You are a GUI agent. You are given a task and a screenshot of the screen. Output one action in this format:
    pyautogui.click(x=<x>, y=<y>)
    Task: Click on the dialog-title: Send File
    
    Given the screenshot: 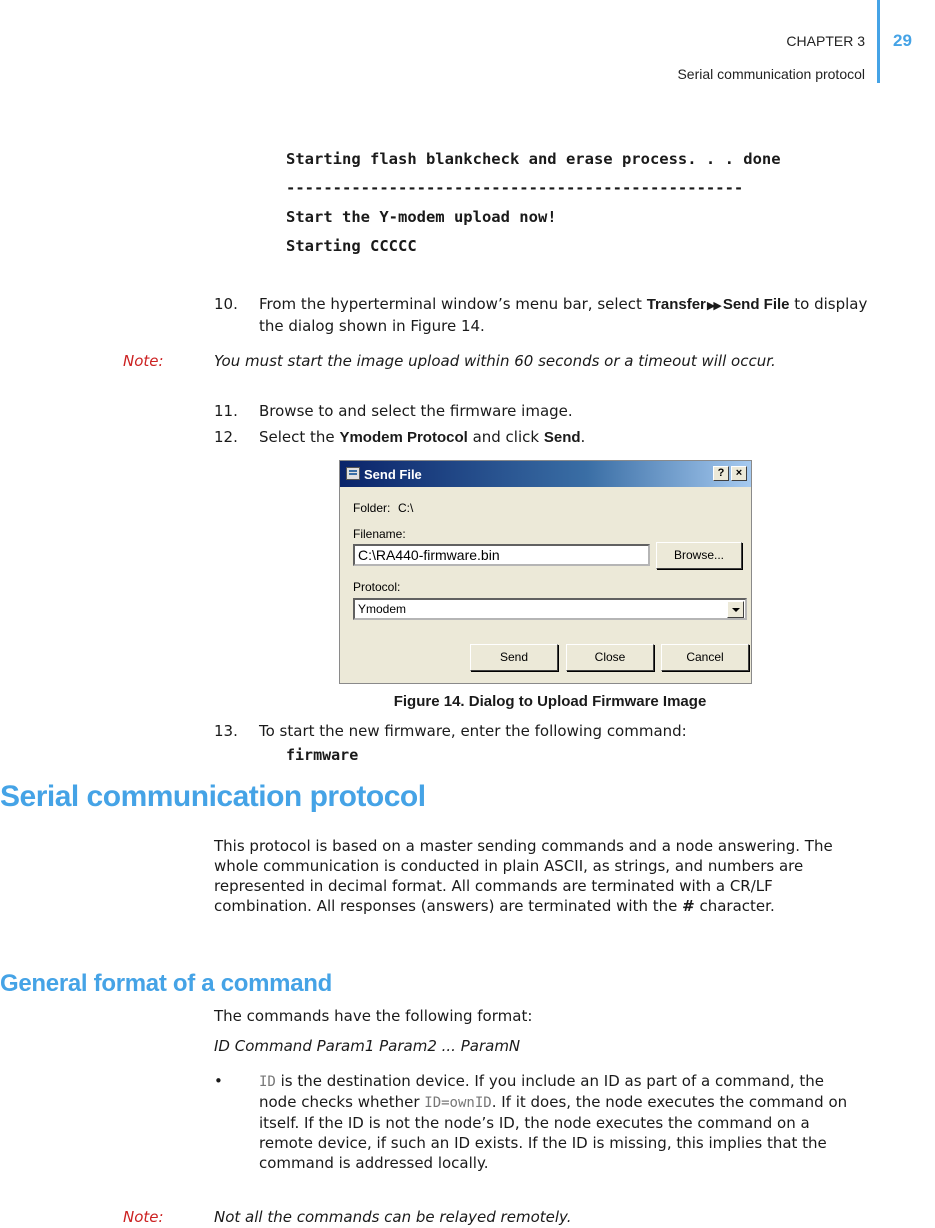 What is the action you would take?
    pyautogui.click(x=393, y=474)
    